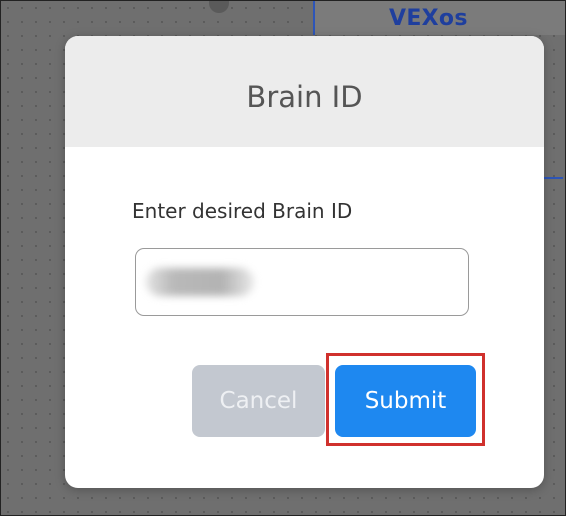  What do you see at coordinates (200, 282) in the screenshot?
I see `redacted-input-value` at bounding box center [200, 282].